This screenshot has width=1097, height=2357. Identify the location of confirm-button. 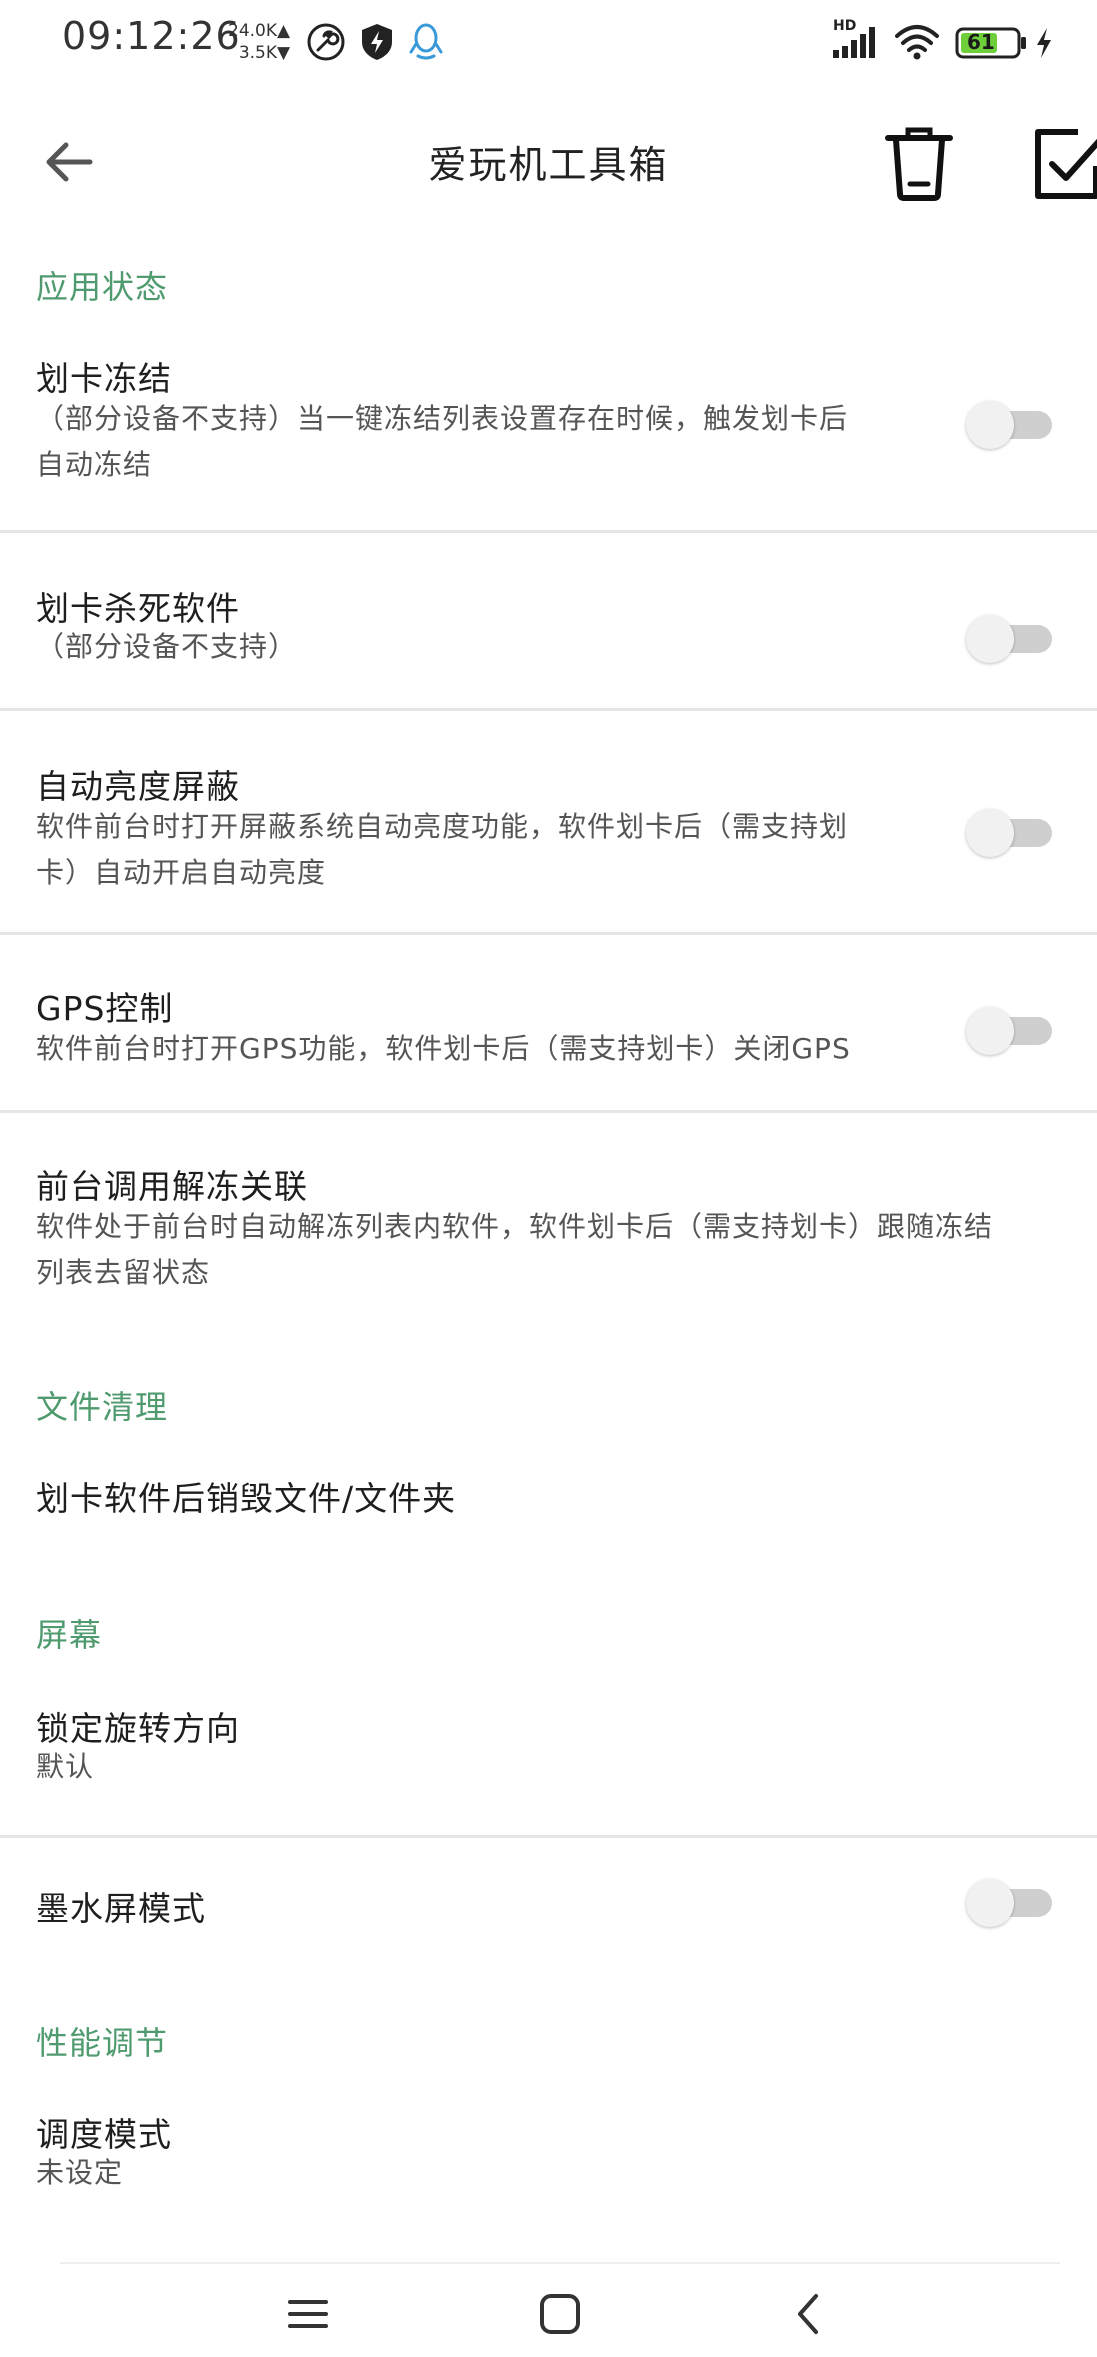
(1063, 165).